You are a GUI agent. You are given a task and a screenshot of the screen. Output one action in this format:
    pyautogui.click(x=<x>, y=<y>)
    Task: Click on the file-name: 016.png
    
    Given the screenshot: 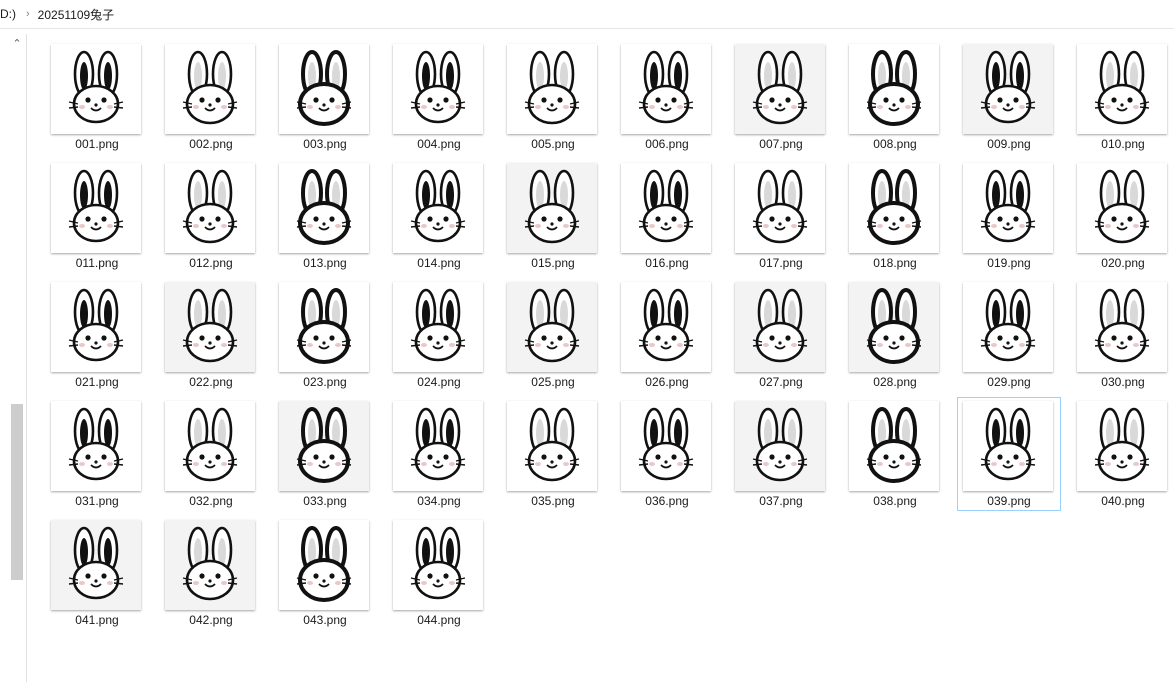 What is the action you would take?
    pyautogui.click(x=667, y=263)
    